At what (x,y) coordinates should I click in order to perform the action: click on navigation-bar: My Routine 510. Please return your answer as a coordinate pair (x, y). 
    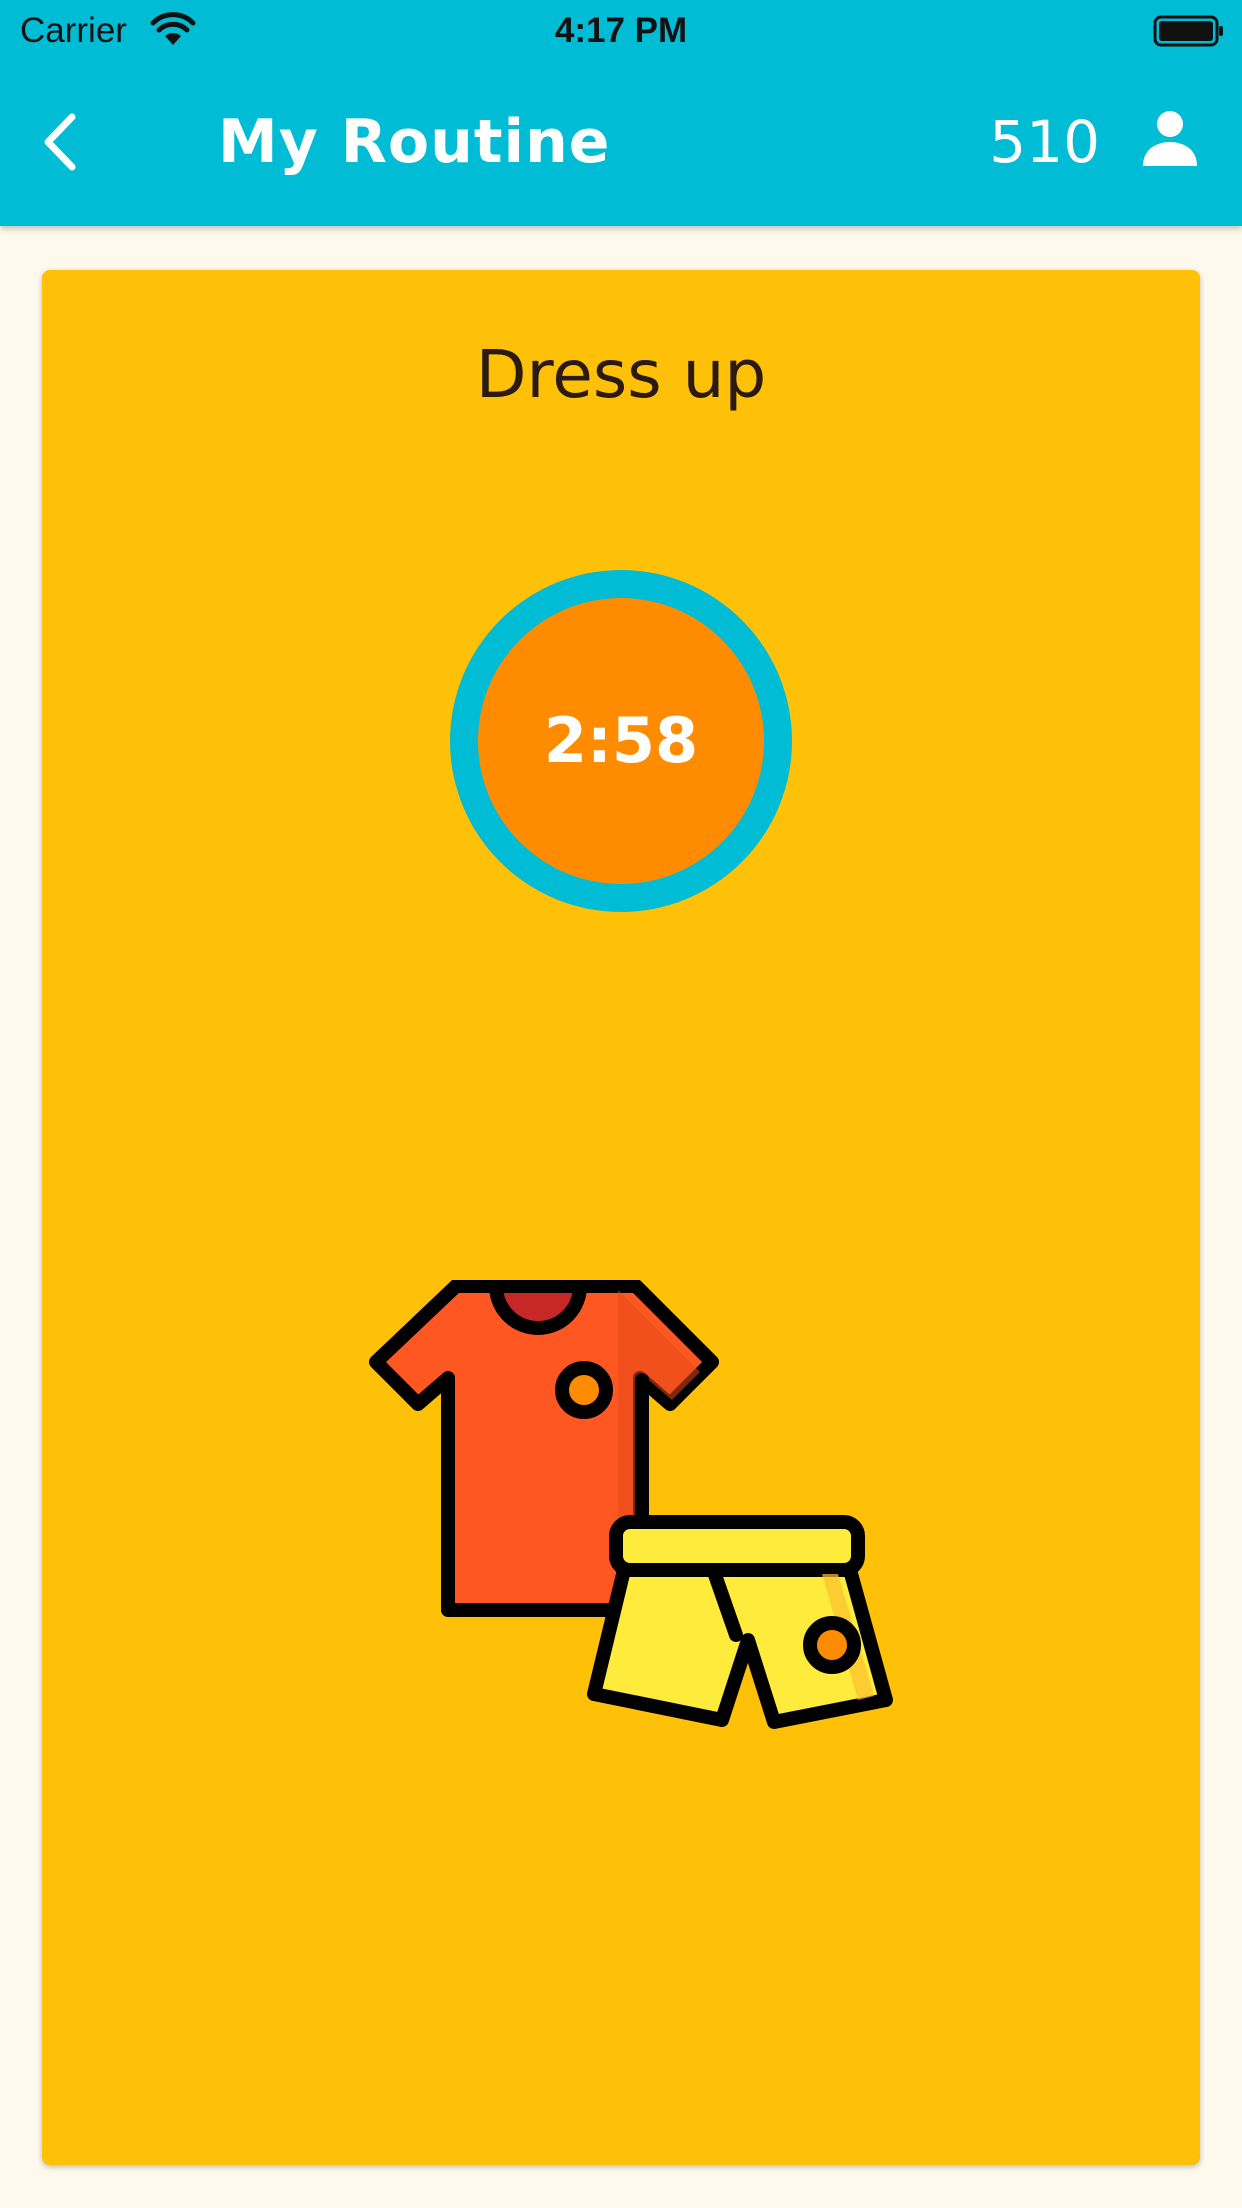
    Looking at the image, I should click on (621, 144).